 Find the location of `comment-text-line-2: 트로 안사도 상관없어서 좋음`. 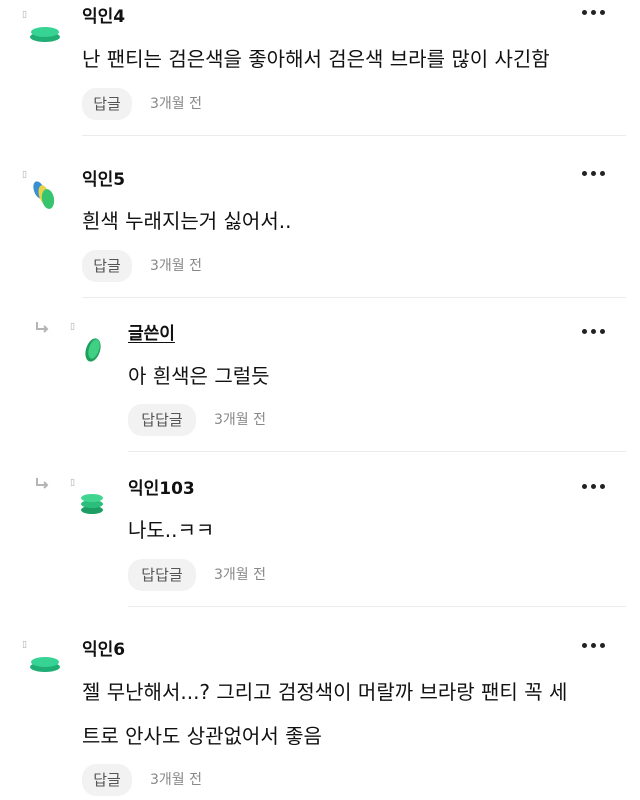

comment-text-line-2: 트로 안사도 상관없어서 좋음 is located at coordinates (202, 736).